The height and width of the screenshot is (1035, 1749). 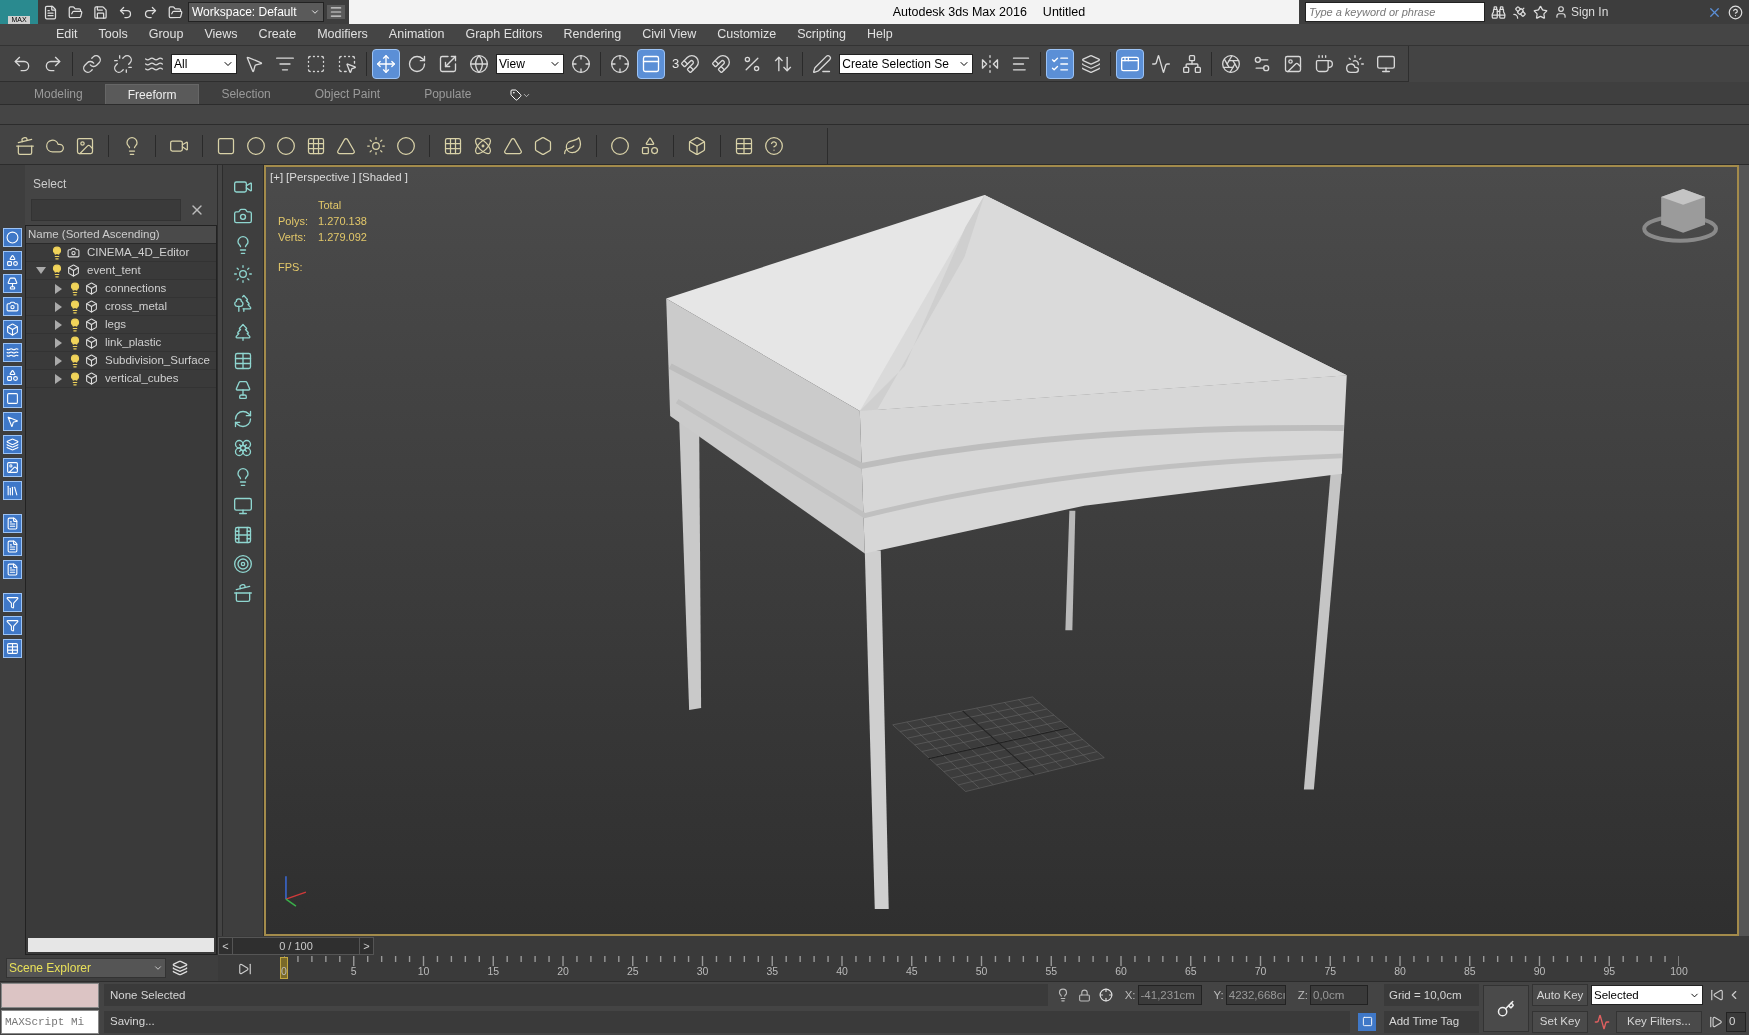 I want to click on previous-frame-button: <, so click(x=226, y=946).